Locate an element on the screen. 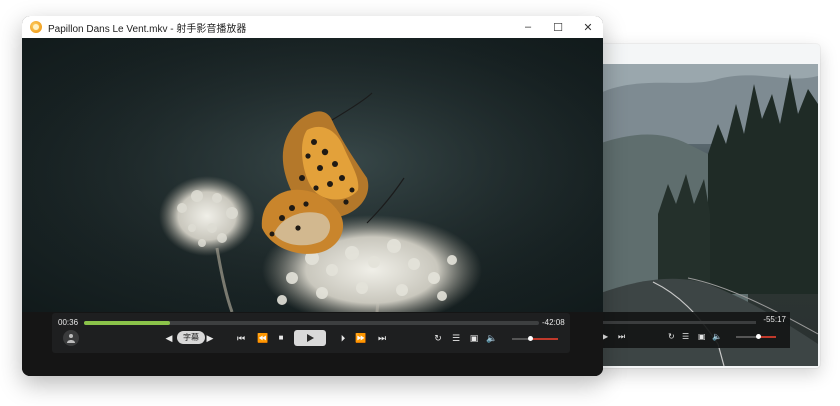 This screenshot has height=406, width=840. play-button is located at coordinates (310, 338).